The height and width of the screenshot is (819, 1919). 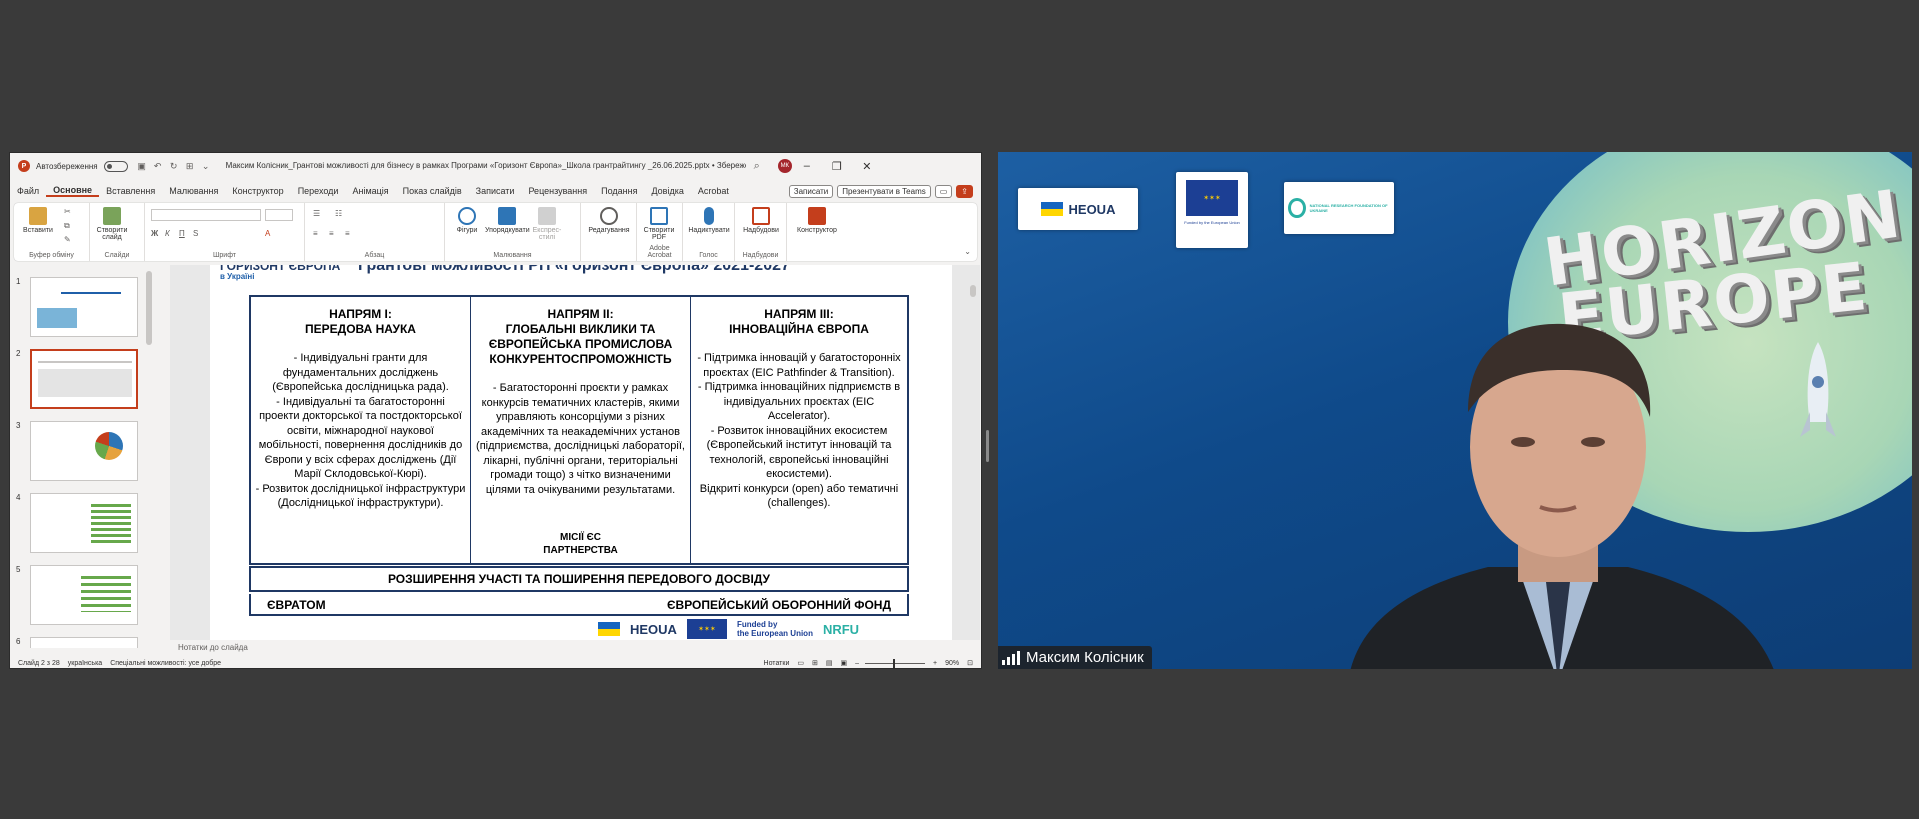 I want to click on collapse-ribbon-icon: ⌄, so click(x=967, y=251).